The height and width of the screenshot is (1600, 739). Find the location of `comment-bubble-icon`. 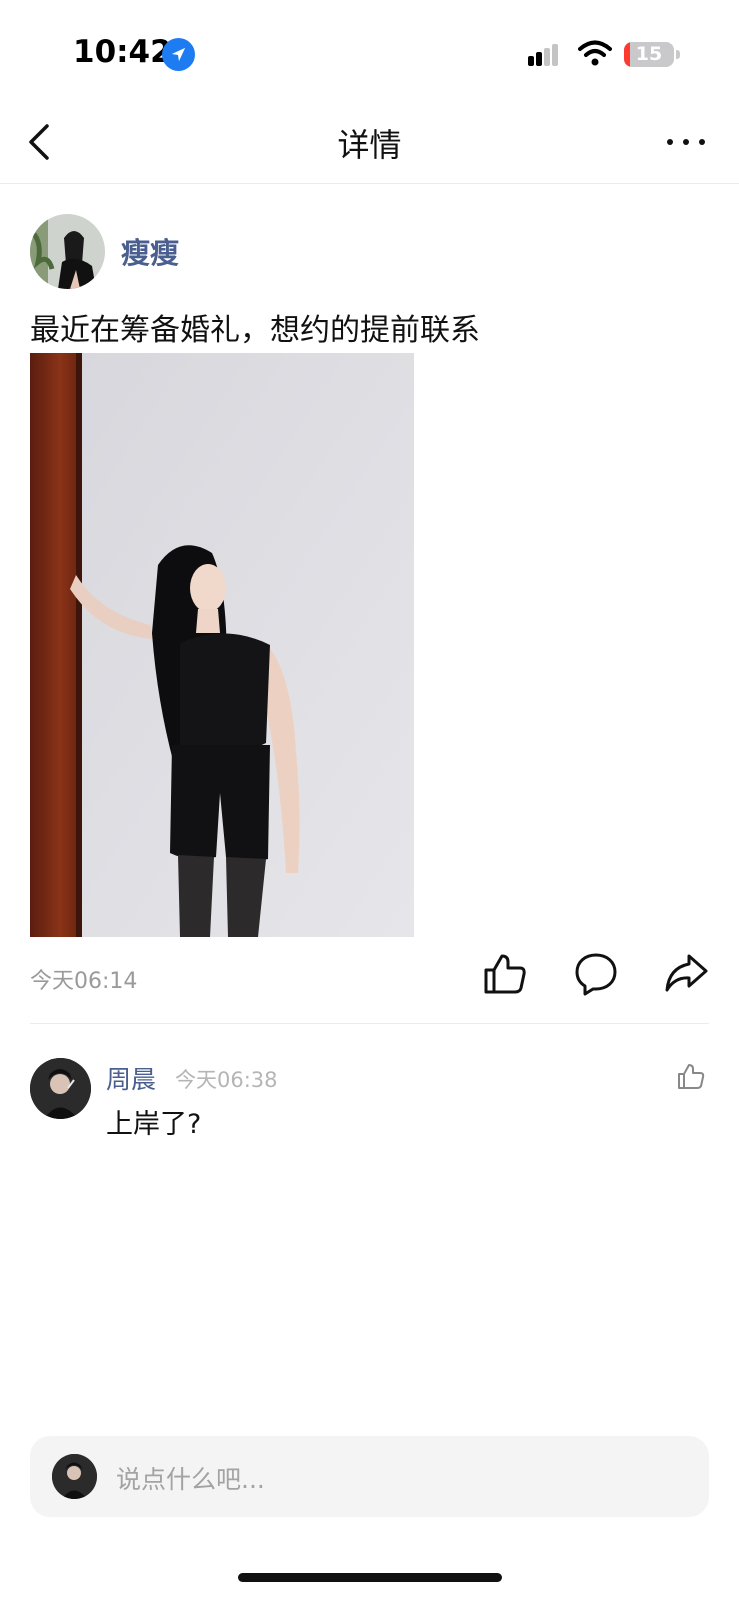

comment-bubble-icon is located at coordinates (596, 973).